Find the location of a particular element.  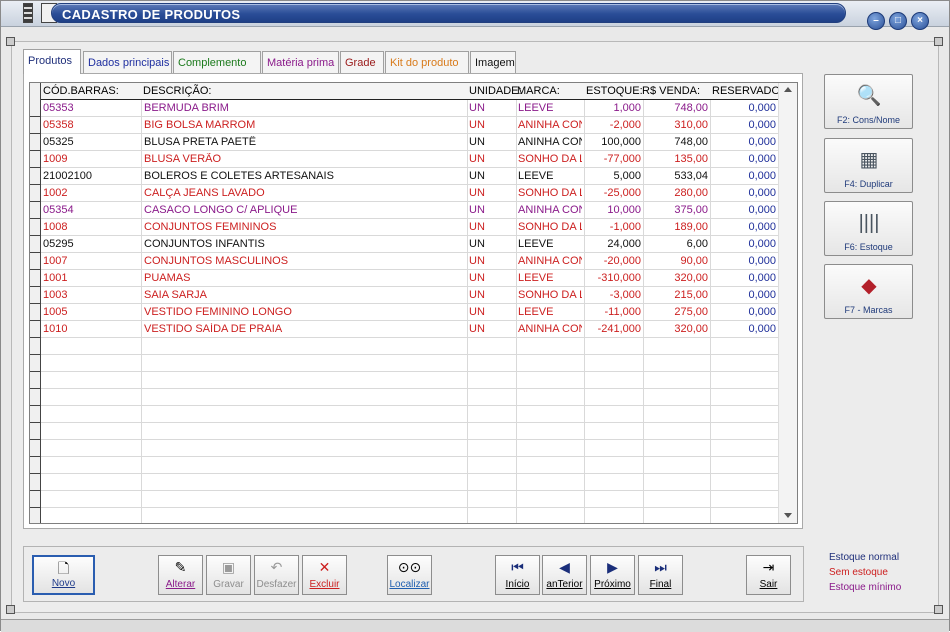

desfazer-button: ↶ Desfazer is located at coordinates (276, 575).